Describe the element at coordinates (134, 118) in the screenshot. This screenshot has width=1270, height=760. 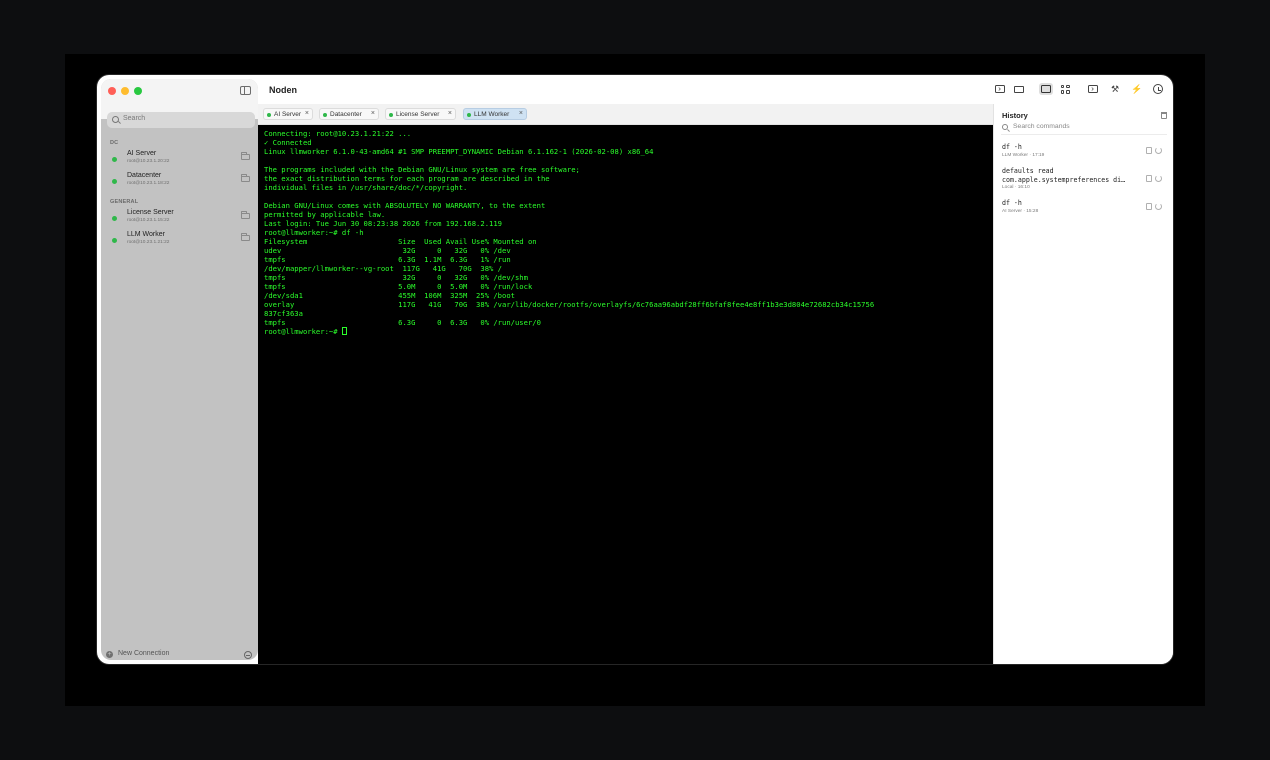
I see `sidebar-search-placeholder: Search` at that location.